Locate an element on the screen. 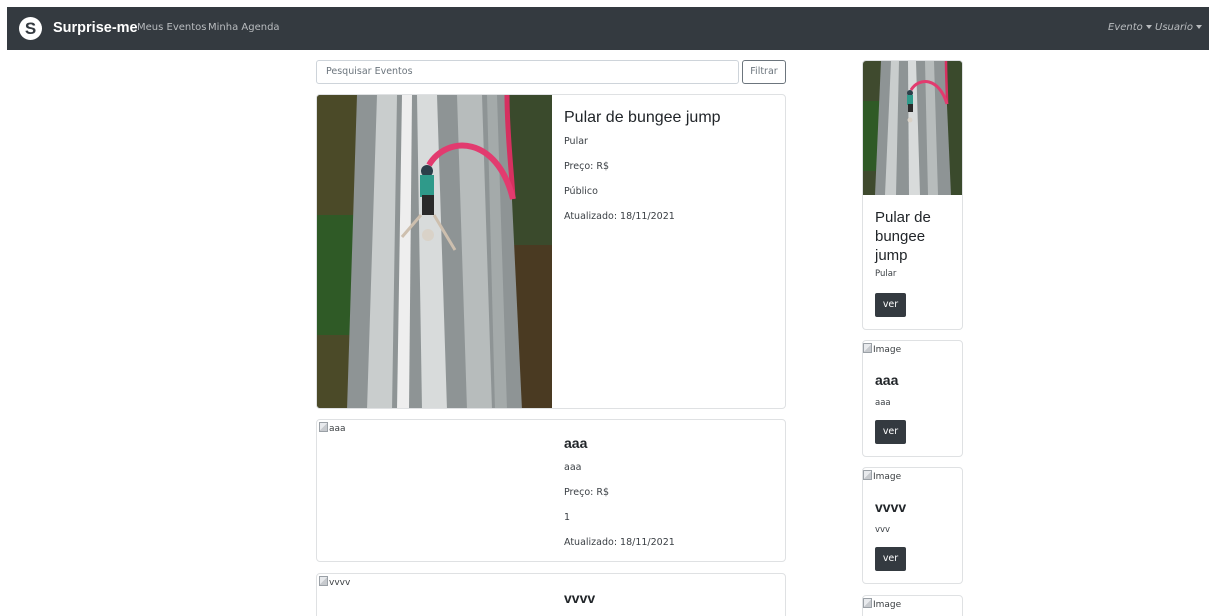  event-description: Pular is located at coordinates (576, 141).